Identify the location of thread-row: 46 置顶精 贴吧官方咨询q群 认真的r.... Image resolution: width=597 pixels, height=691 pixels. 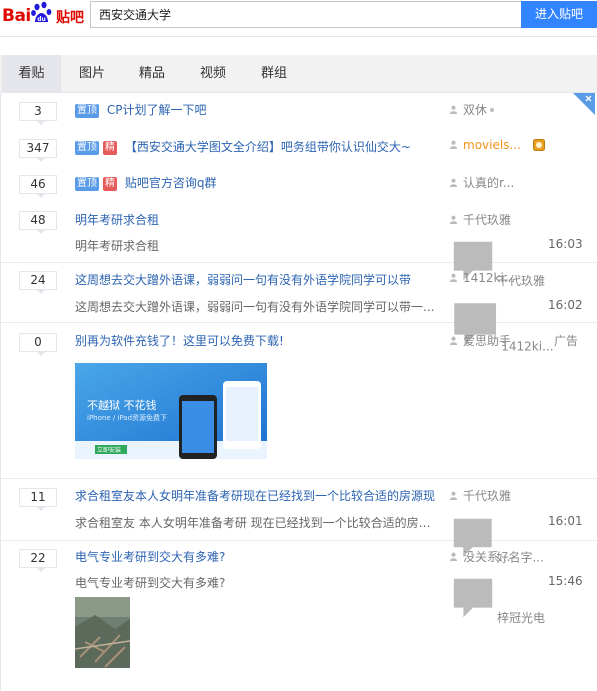
(299, 183).